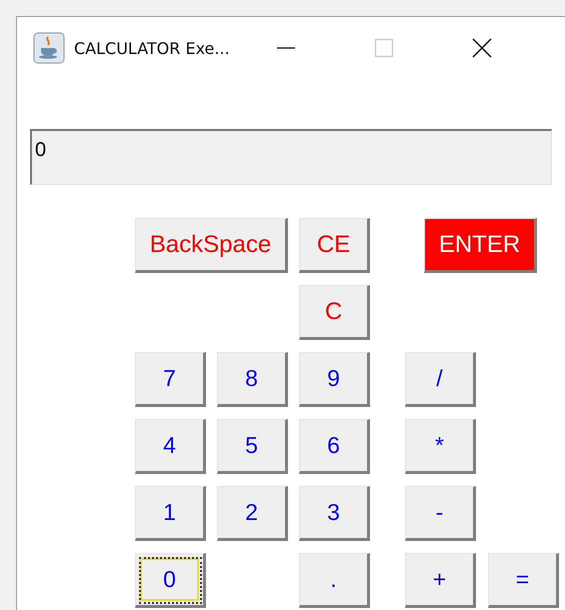  What do you see at coordinates (252, 446) in the screenshot?
I see `calculator-key: 5` at bounding box center [252, 446].